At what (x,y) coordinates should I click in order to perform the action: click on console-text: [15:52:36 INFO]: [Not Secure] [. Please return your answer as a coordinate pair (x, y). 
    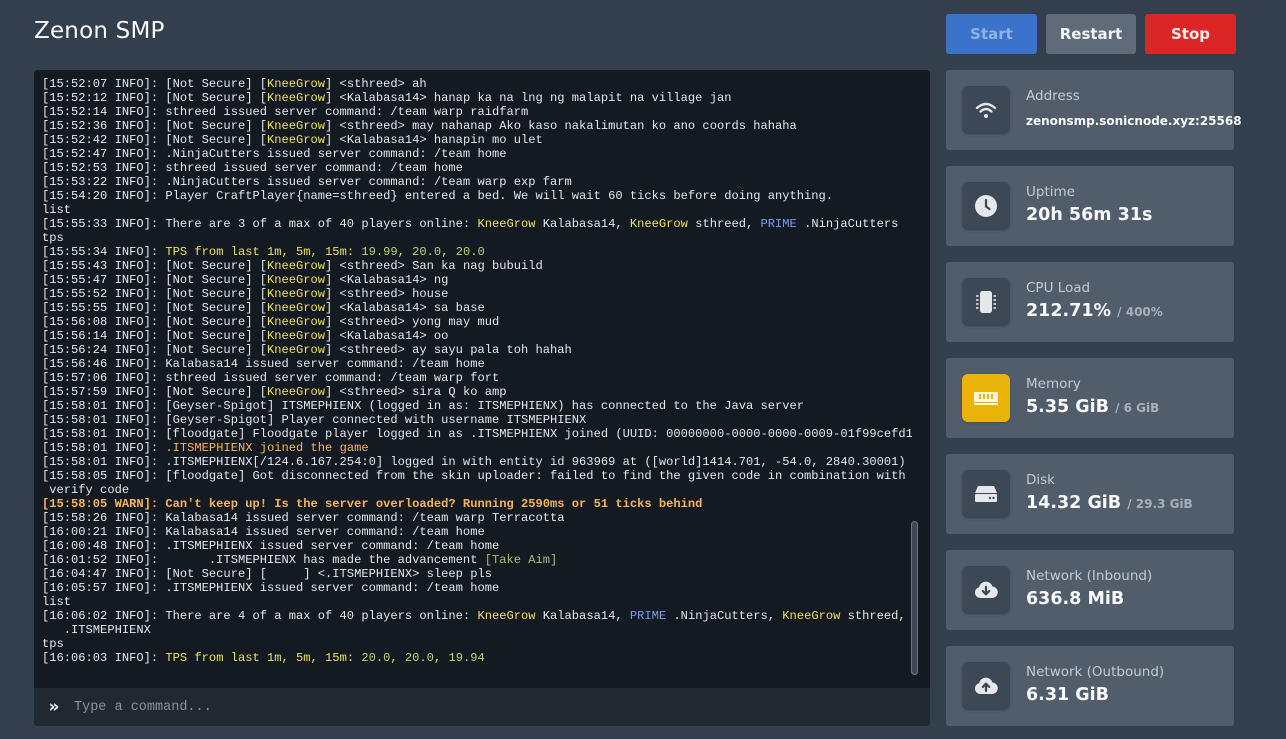
    Looking at the image, I should click on (154, 126).